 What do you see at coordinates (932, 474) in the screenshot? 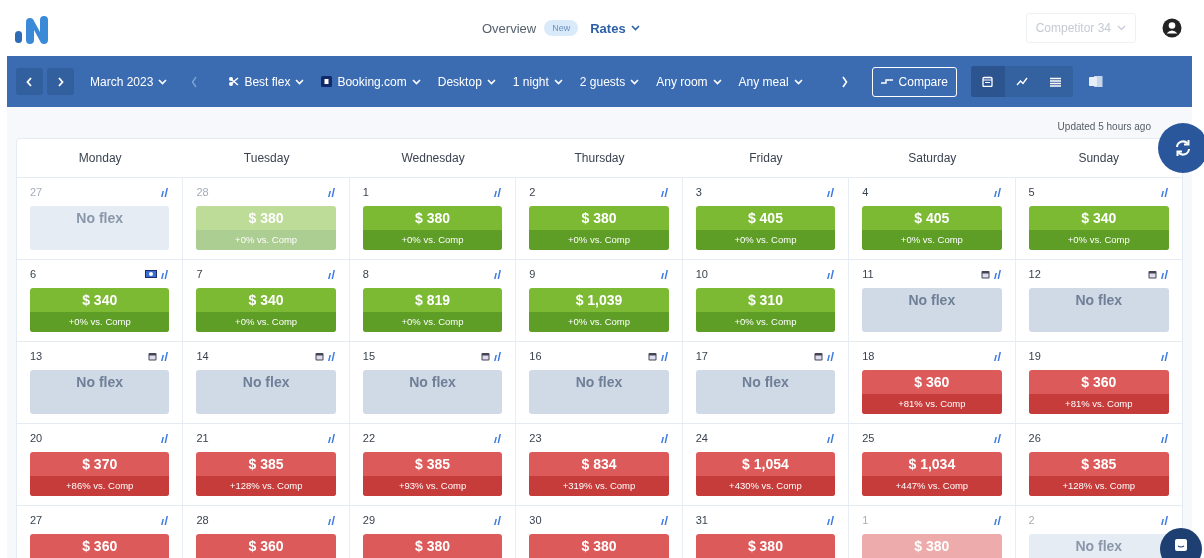
I see `rate-box: $ 1,034 +447% vs. Comp` at bounding box center [932, 474].